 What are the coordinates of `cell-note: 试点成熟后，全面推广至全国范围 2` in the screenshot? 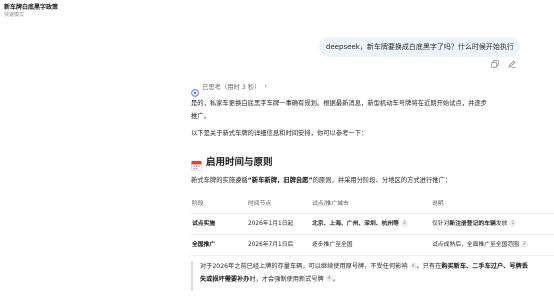 It's located at (480, 245).